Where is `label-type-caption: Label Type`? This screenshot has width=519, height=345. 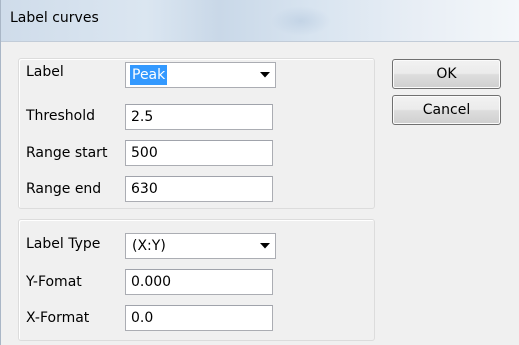
label-type-caption: Label Type is located at coordinates (63, 244).